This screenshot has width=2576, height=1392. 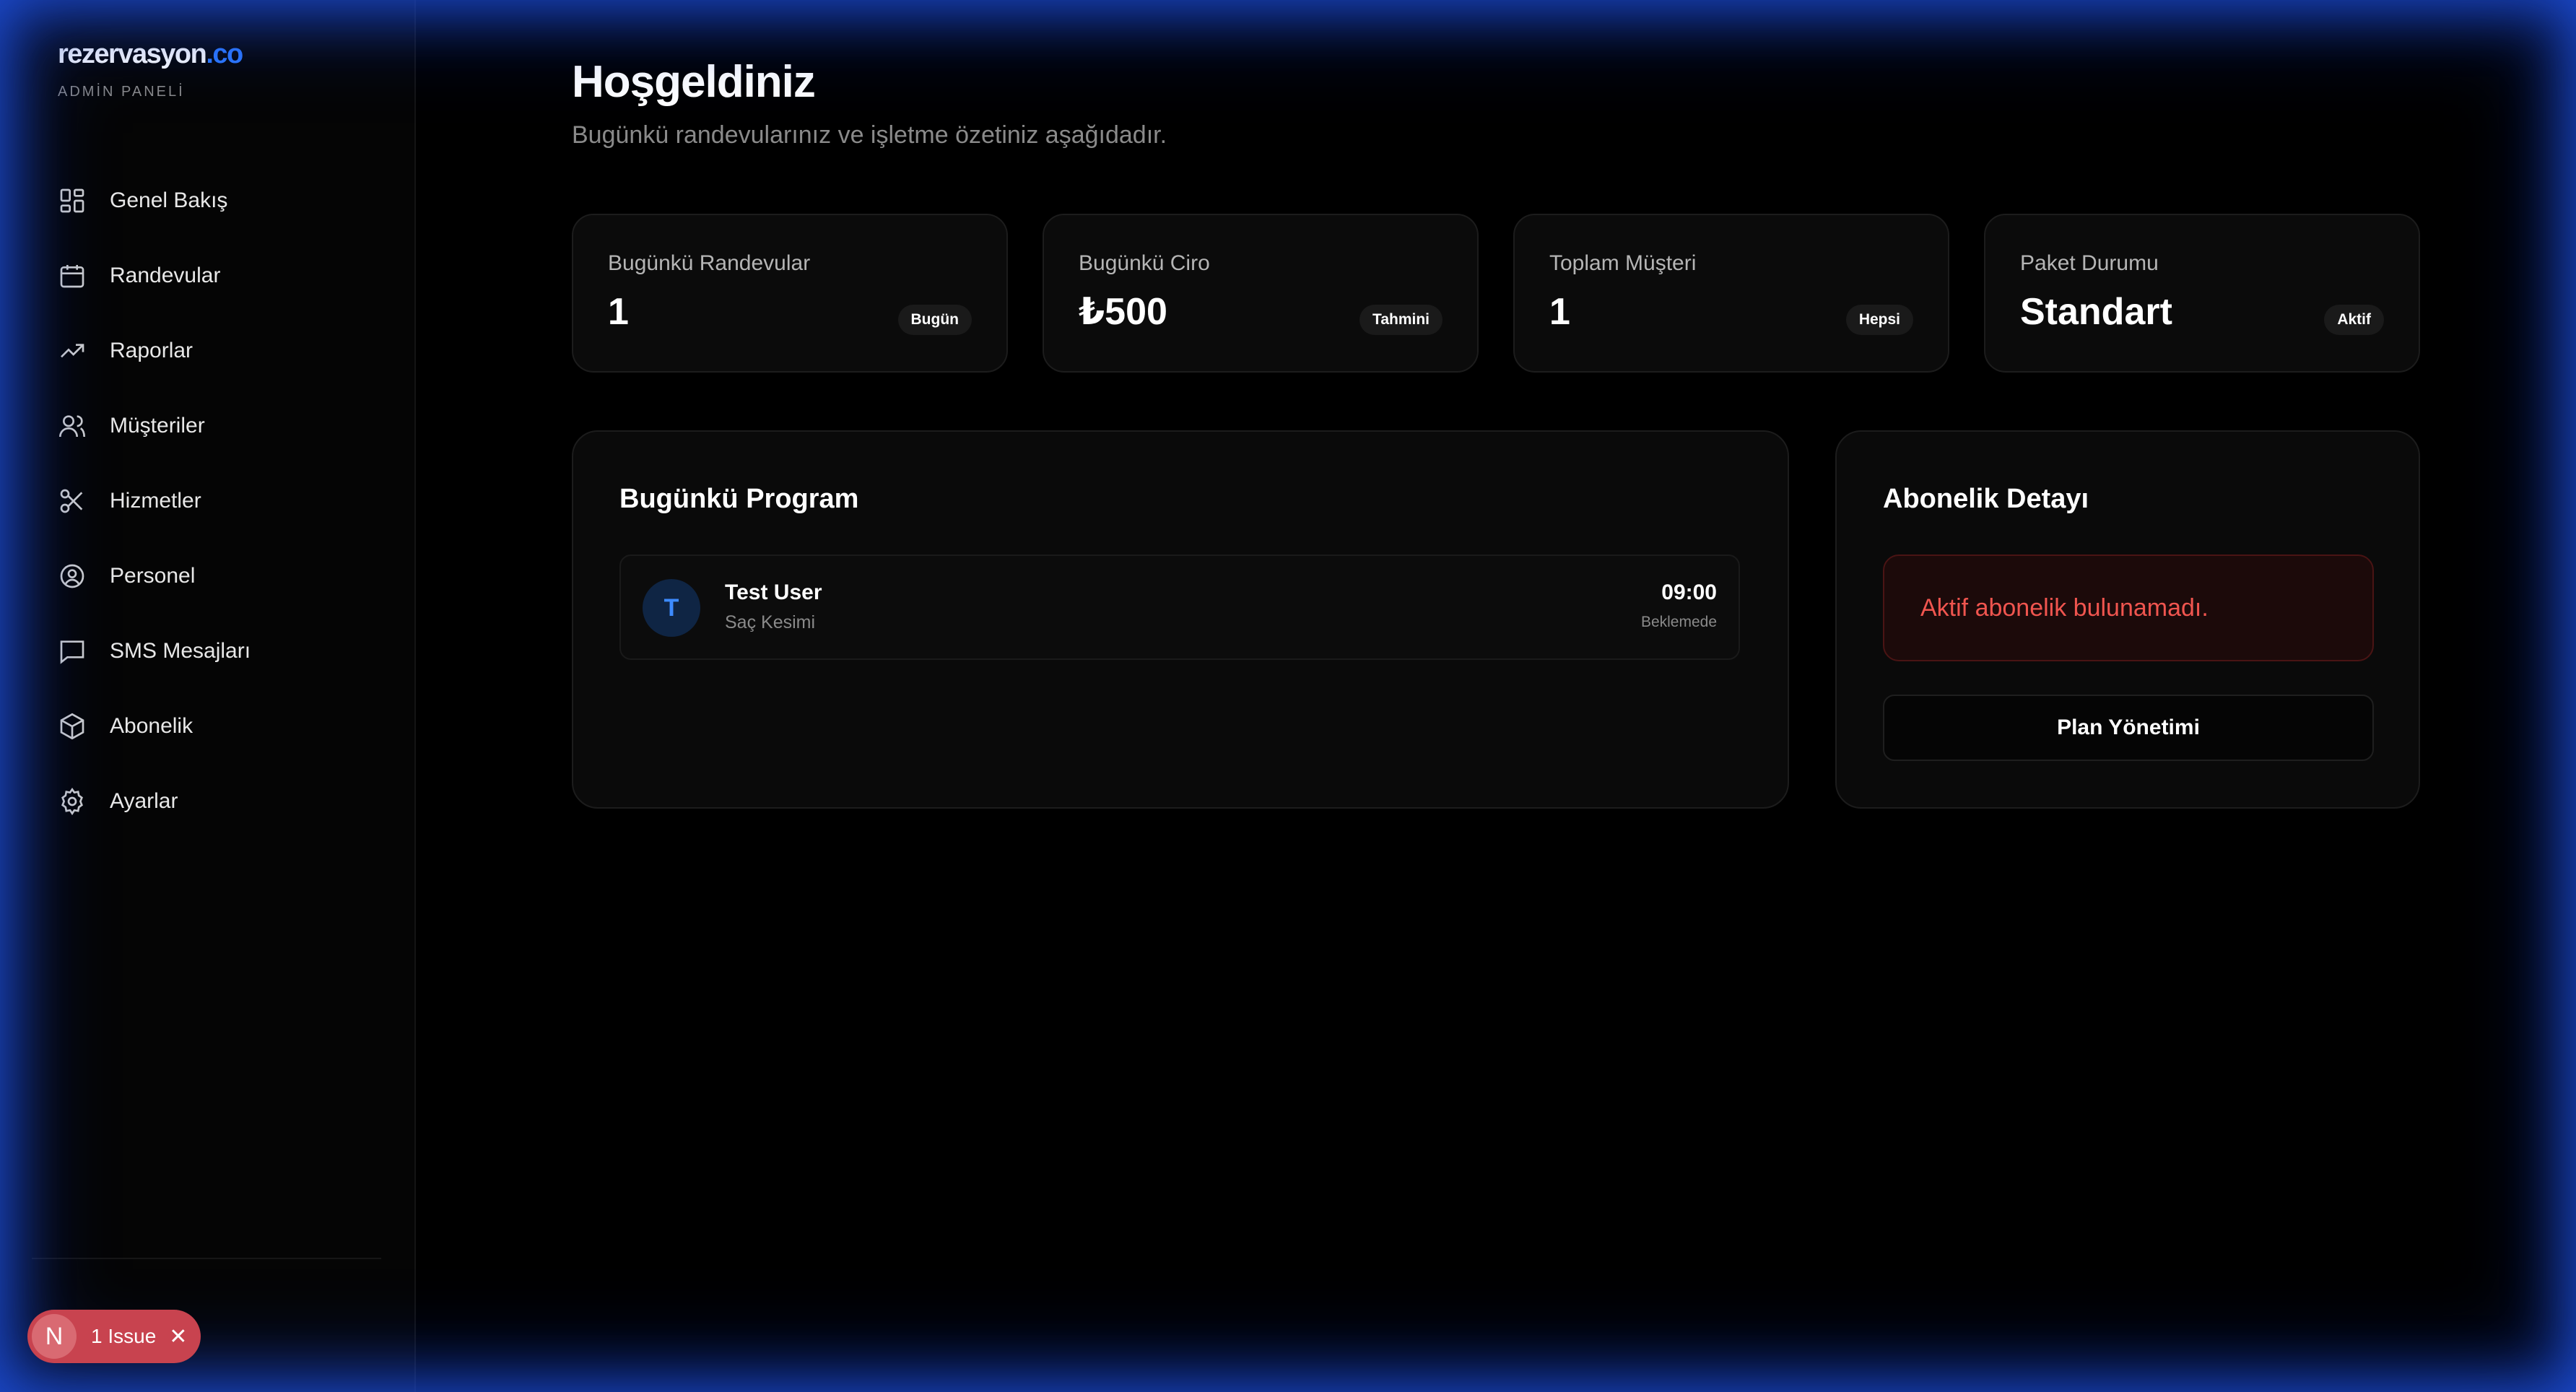 I want to click on stat-label: Paket Durumu, so click(x=2089, y=263).